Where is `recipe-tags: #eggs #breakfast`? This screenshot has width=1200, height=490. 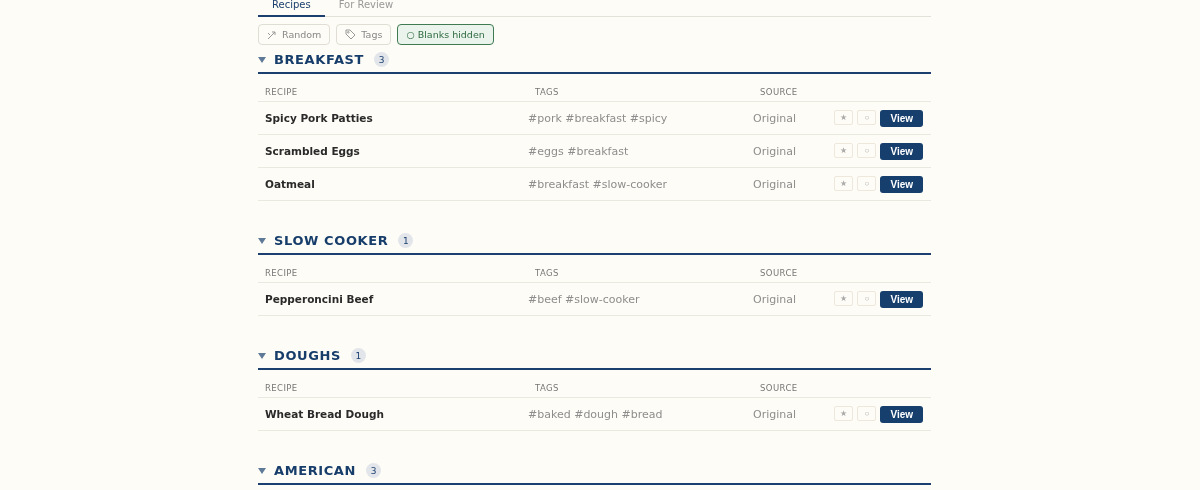
recipe-tags: #eggs #breakfast is located at coordinates (640, 151).